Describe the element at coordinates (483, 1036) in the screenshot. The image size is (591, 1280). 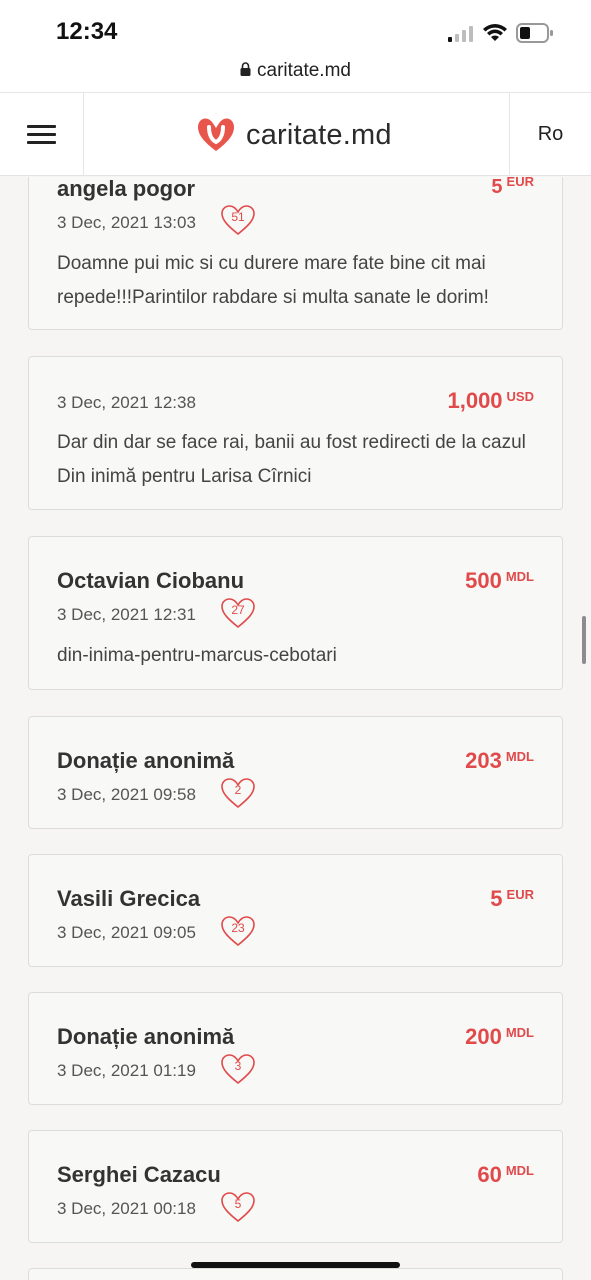
I see `amount-value: 200` at that location.